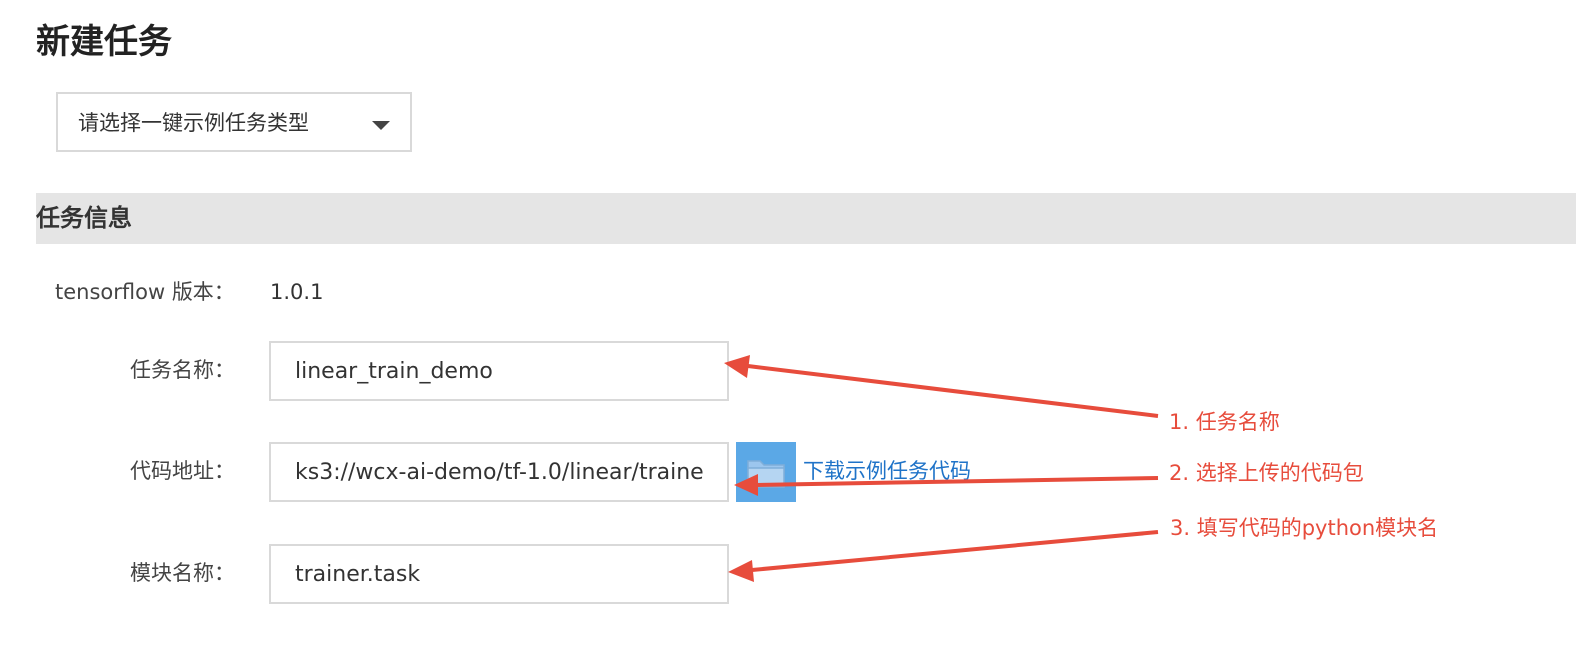 Image resolution: width=1576 pixels, height=658 pixels. What do you see at coordinates (104, 42) in the screenshot?
I see `page-title: 新建任务` at bounding box center [104, 42].